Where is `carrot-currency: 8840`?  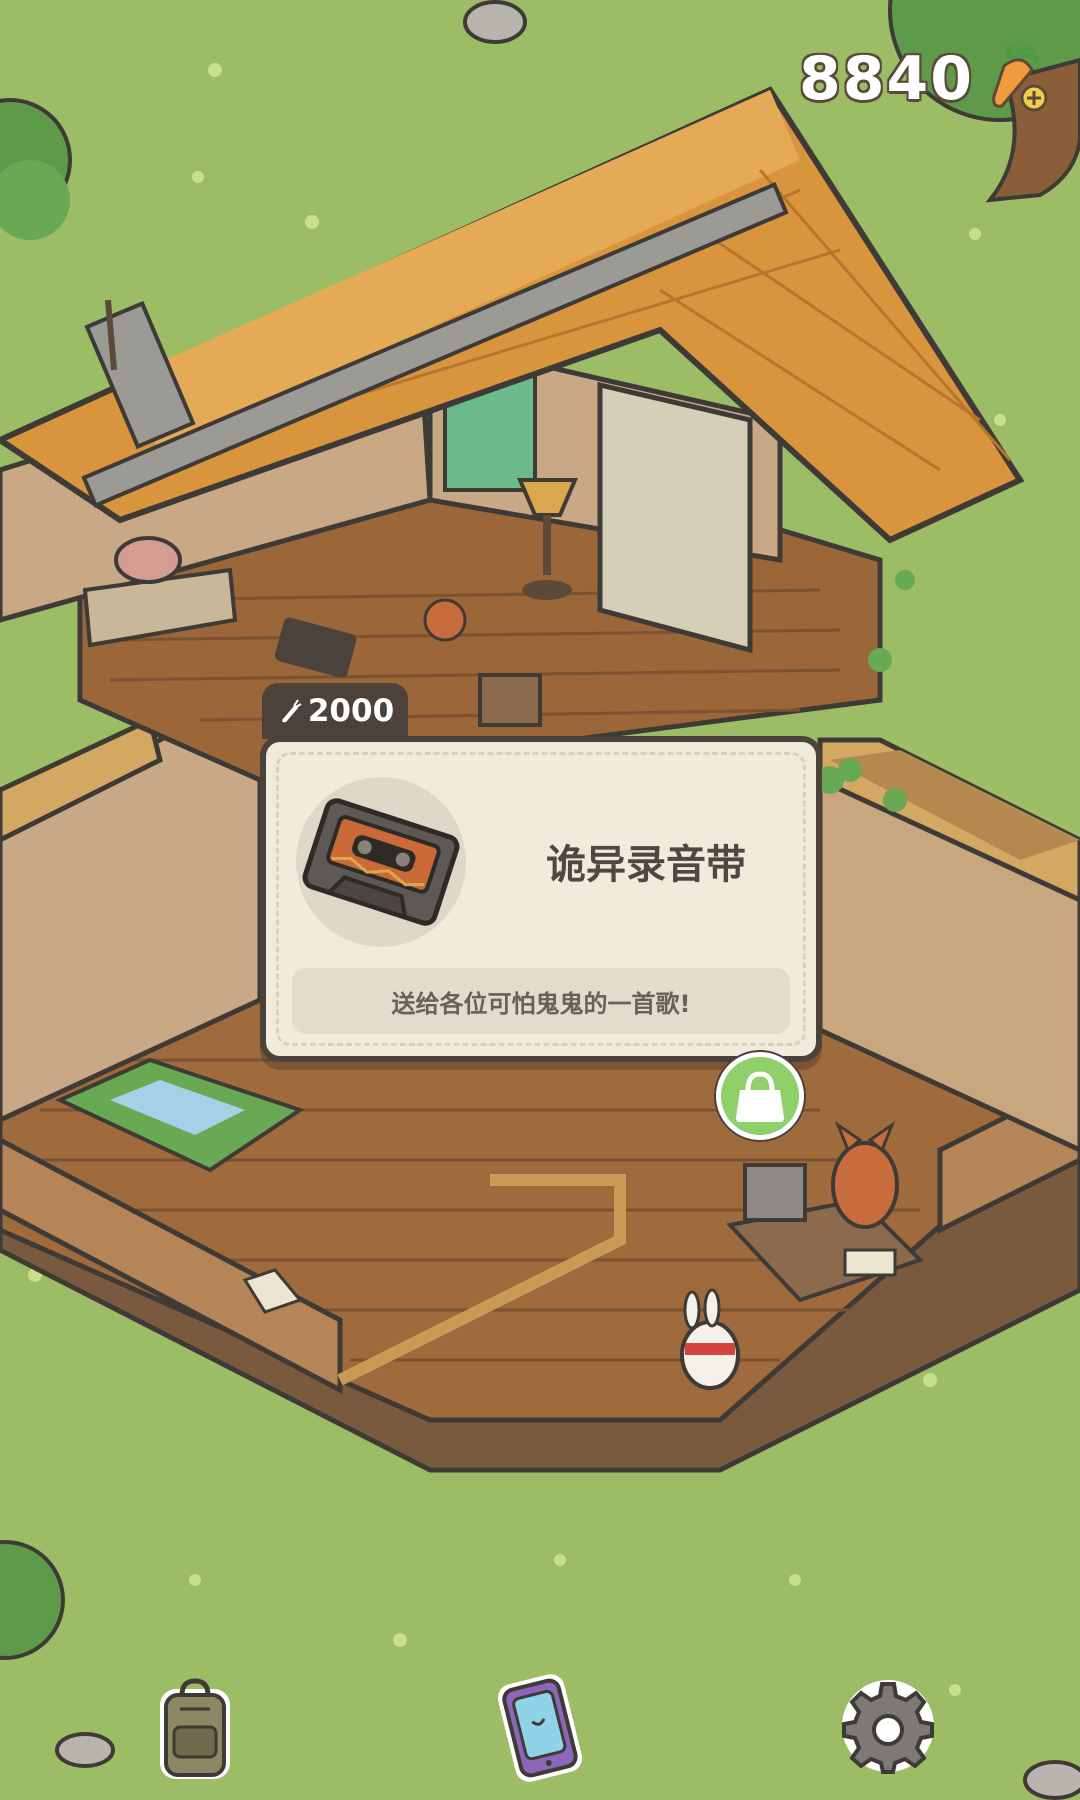 carrot-currency: 8840 is located at coordinates (925, 79).